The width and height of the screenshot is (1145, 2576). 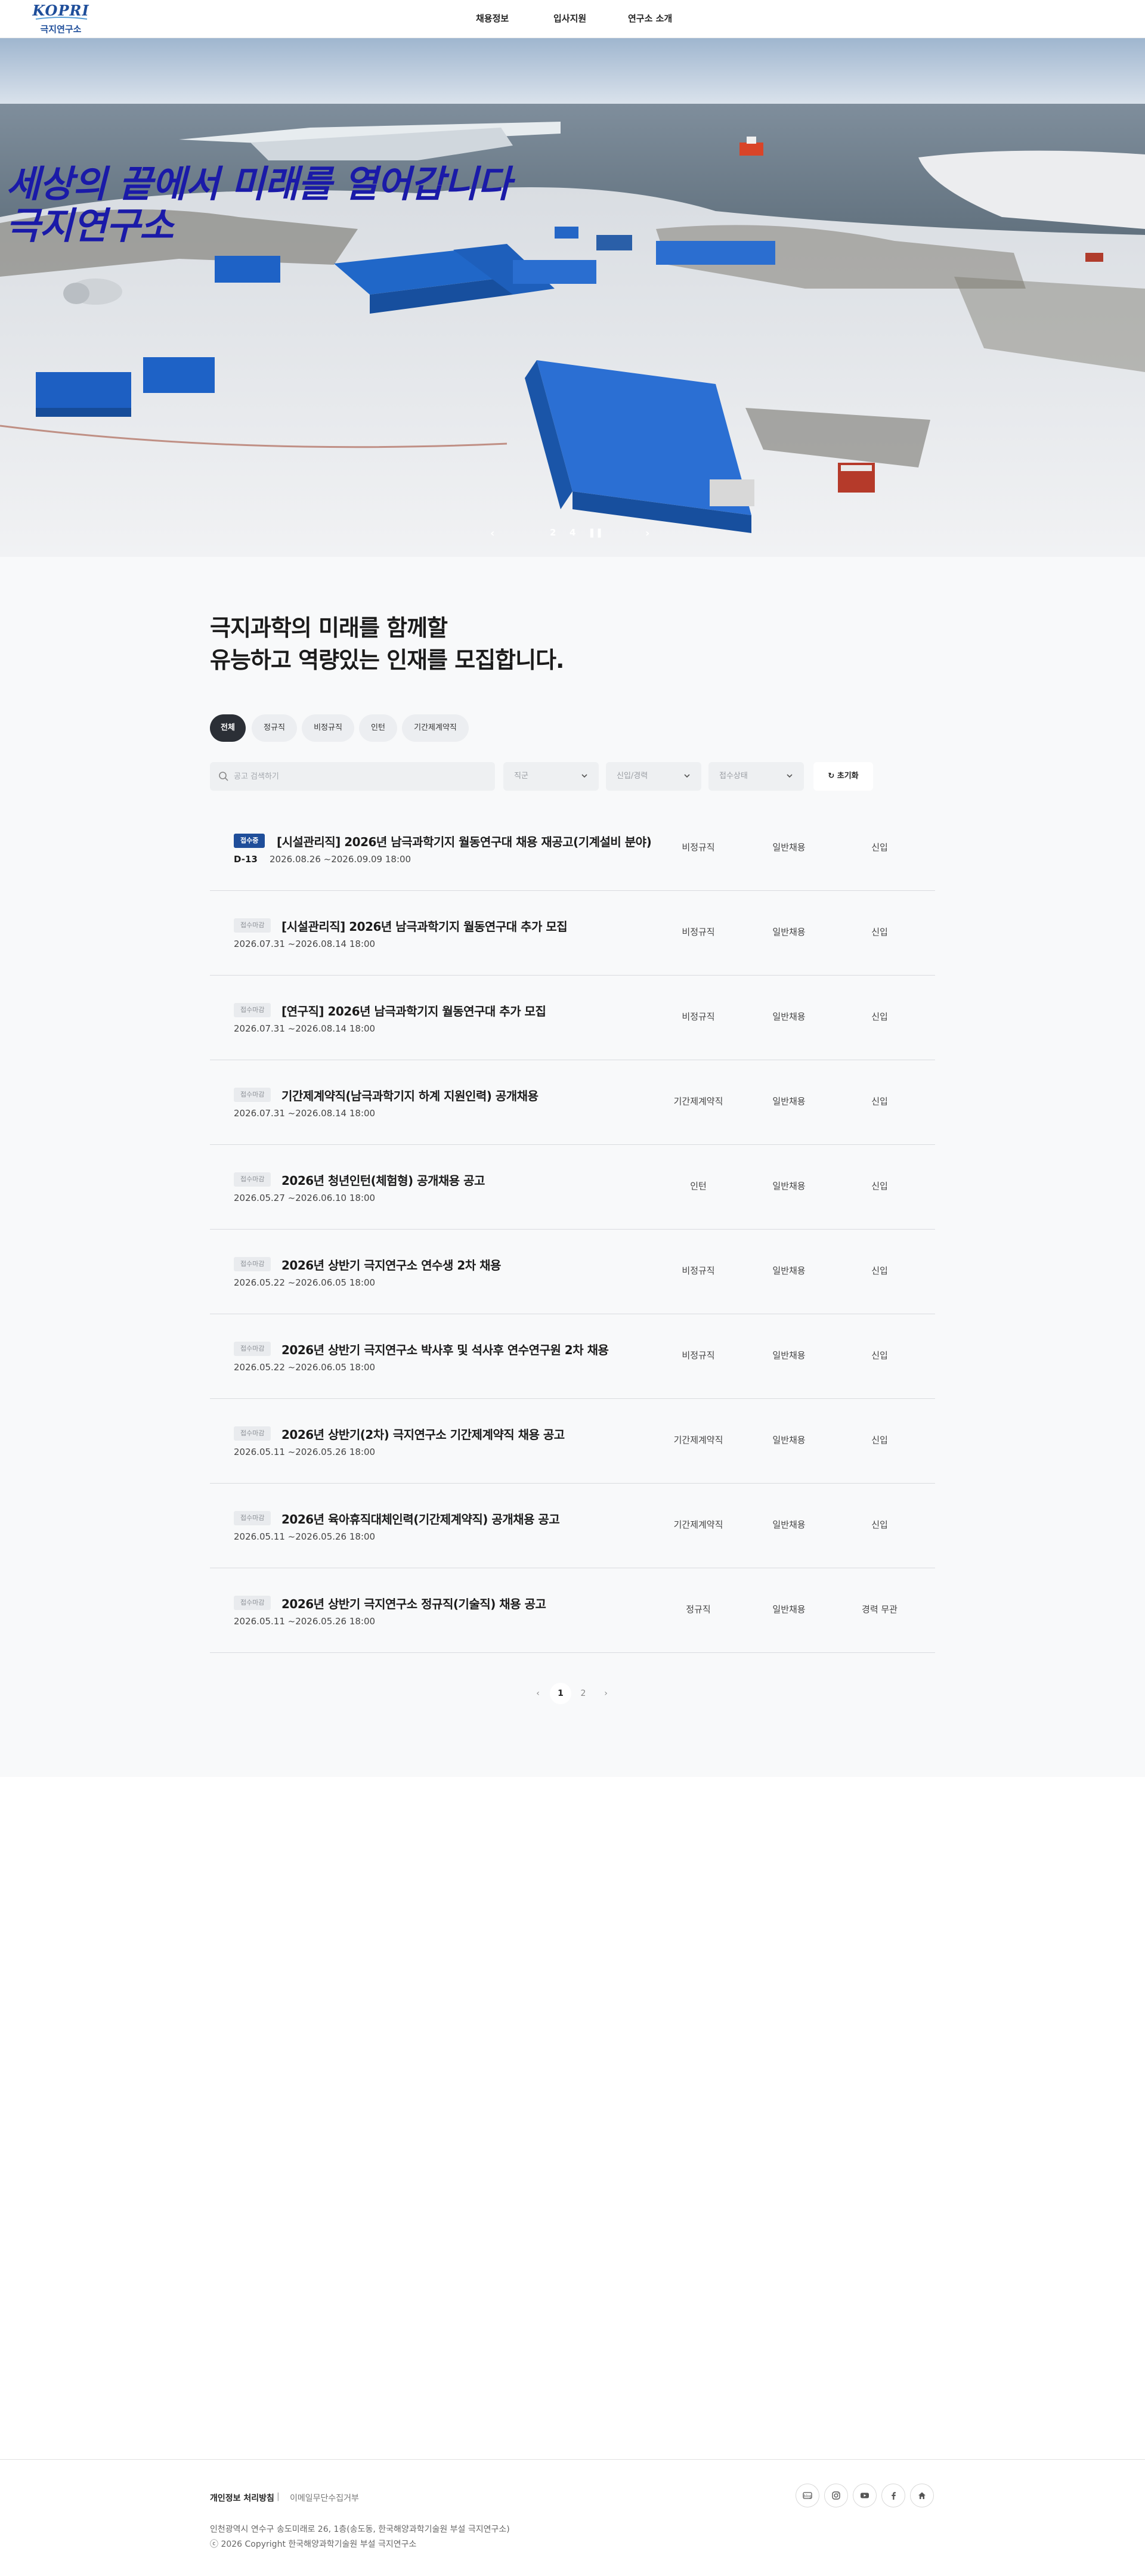 What do you see at coordinates (573, 532) in the screenshot?
I see `slide-total: 4` at bounding box center [573, 532].